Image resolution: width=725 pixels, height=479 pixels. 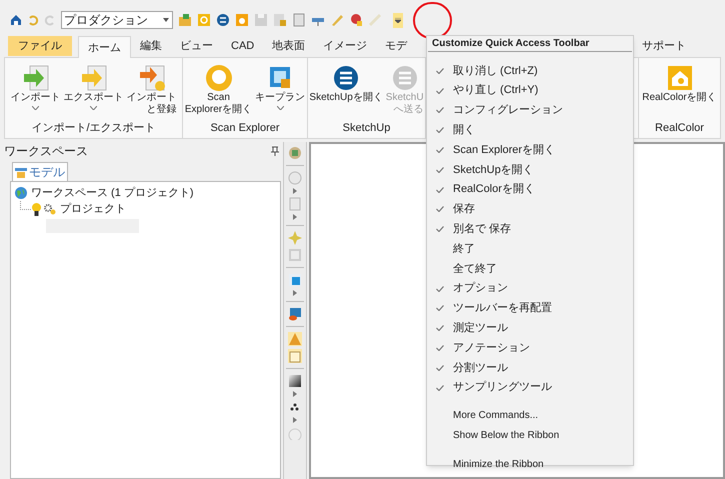 What do you see at coordinates (530, 130) in the screenshot?
I see `menu-item: 開く` at bounding box center [530, 130].